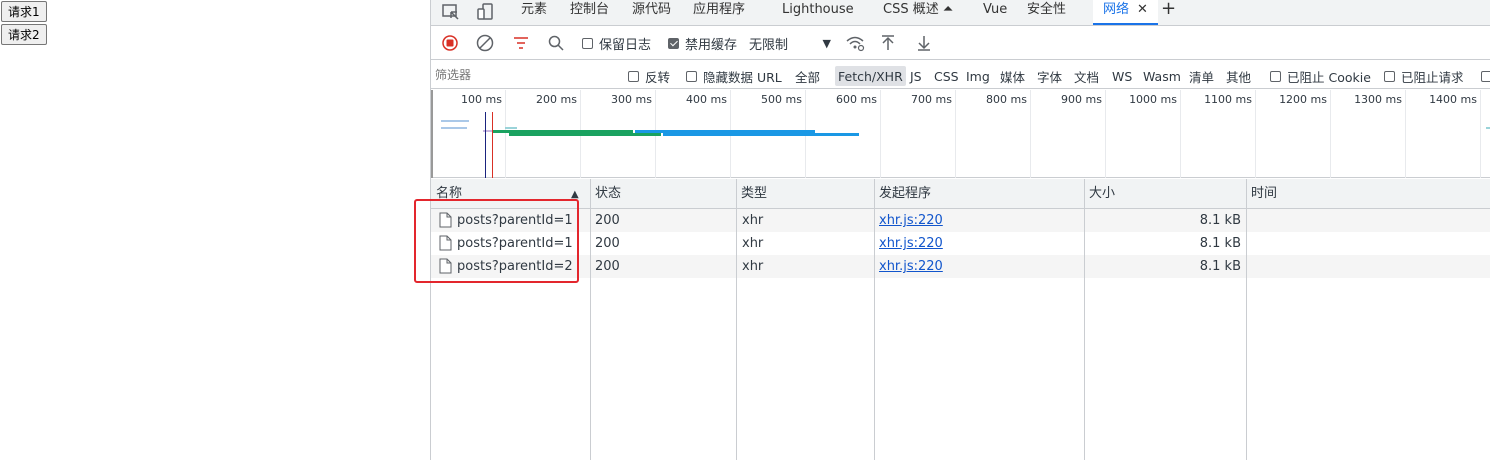 Image resolution: width=1490 pixels, height=460 pixels. I want to click on export-har-icon, so click(924, 43).